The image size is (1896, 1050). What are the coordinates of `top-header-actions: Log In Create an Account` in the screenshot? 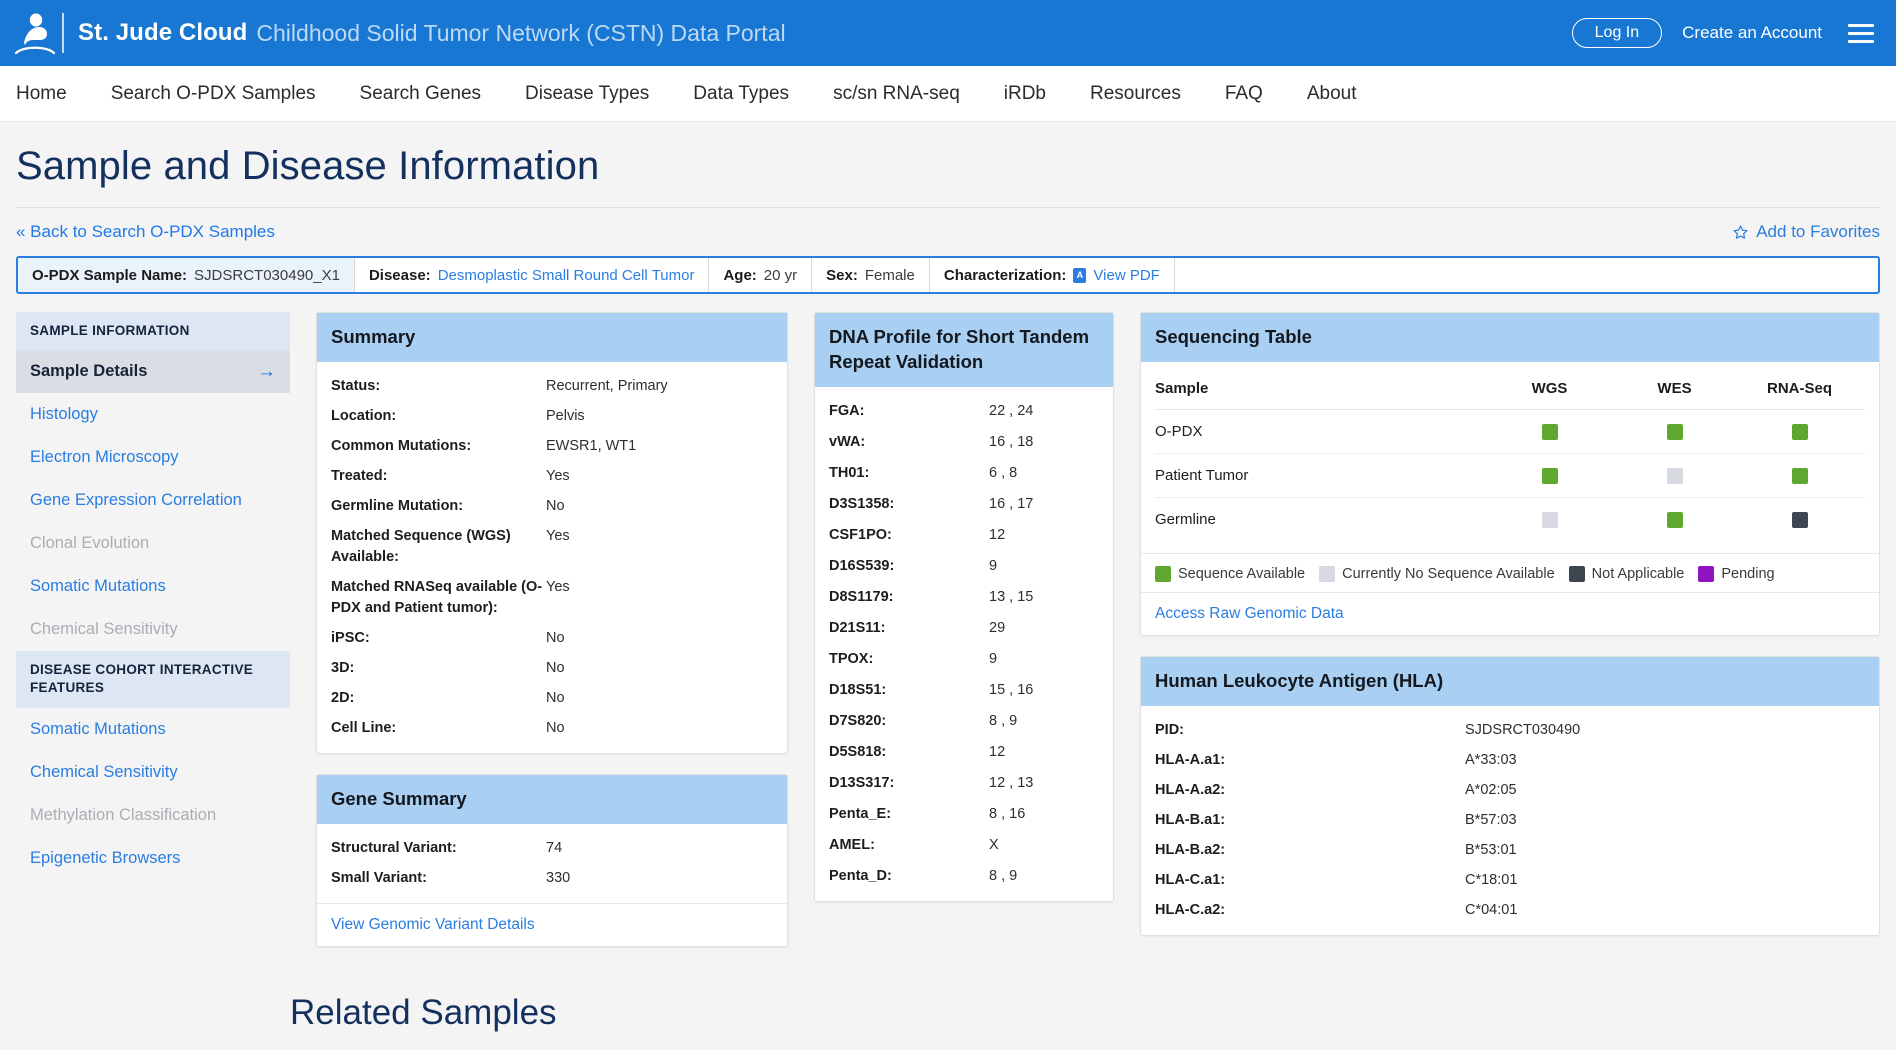 It's located at (1722, 33).